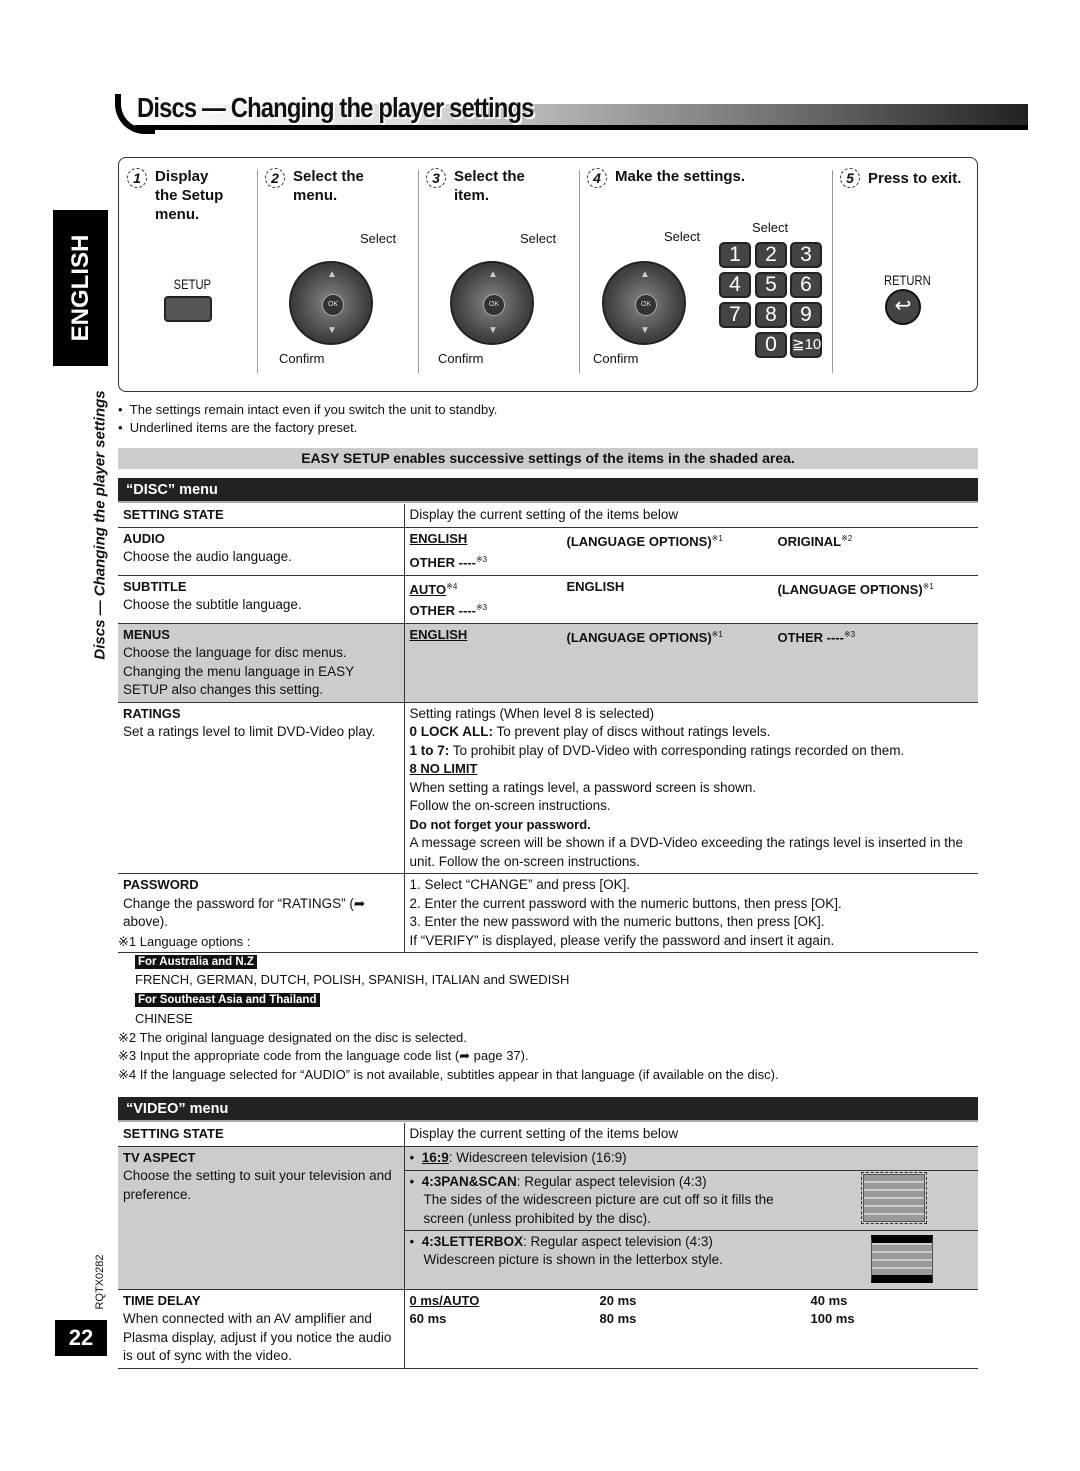 This screenshot has height=1471, width=1080. What do you see at coordinates (188, 309) in the screenshot?
I see `setup-button-icon` at bounding box center [188, 309].